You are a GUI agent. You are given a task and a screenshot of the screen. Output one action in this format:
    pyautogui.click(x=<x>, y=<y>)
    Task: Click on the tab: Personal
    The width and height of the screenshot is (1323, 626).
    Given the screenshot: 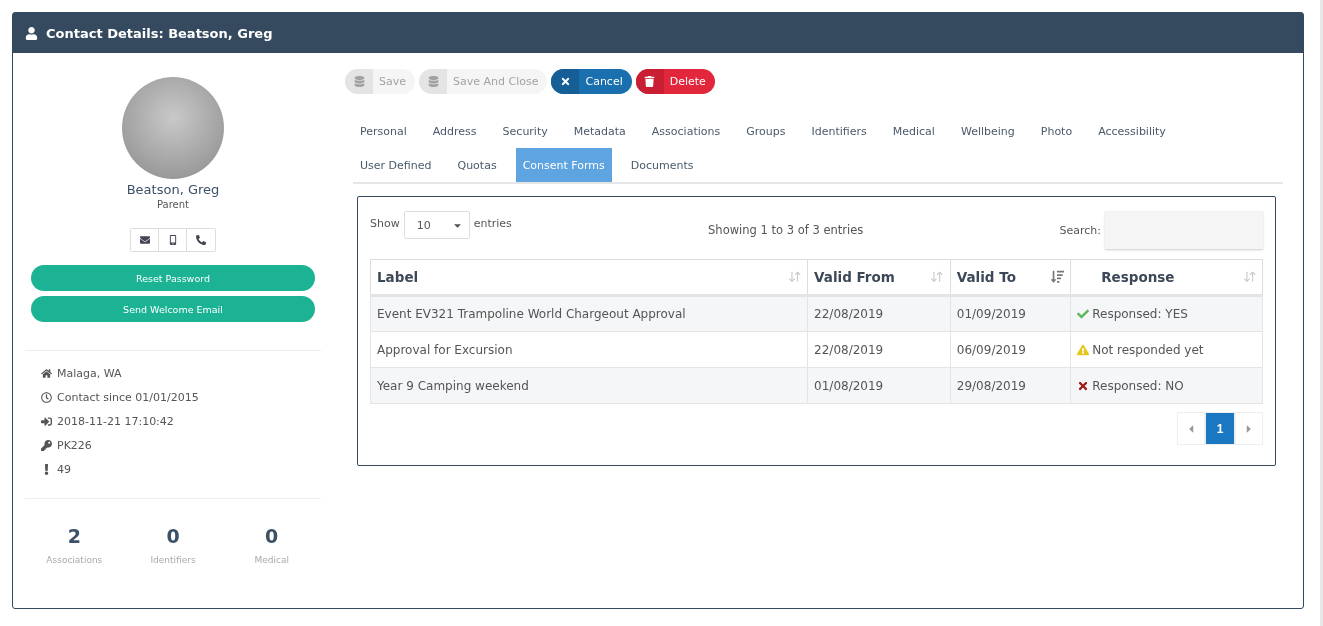 What is the action you would take?
    pyautogui.click(x=383, y=131)
    